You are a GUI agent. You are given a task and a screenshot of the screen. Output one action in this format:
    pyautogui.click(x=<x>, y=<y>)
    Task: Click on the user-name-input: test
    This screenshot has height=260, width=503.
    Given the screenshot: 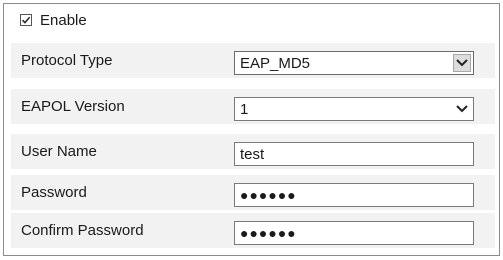 What is the action you would take?
    pyautogui.click(x=354, y=154)
    